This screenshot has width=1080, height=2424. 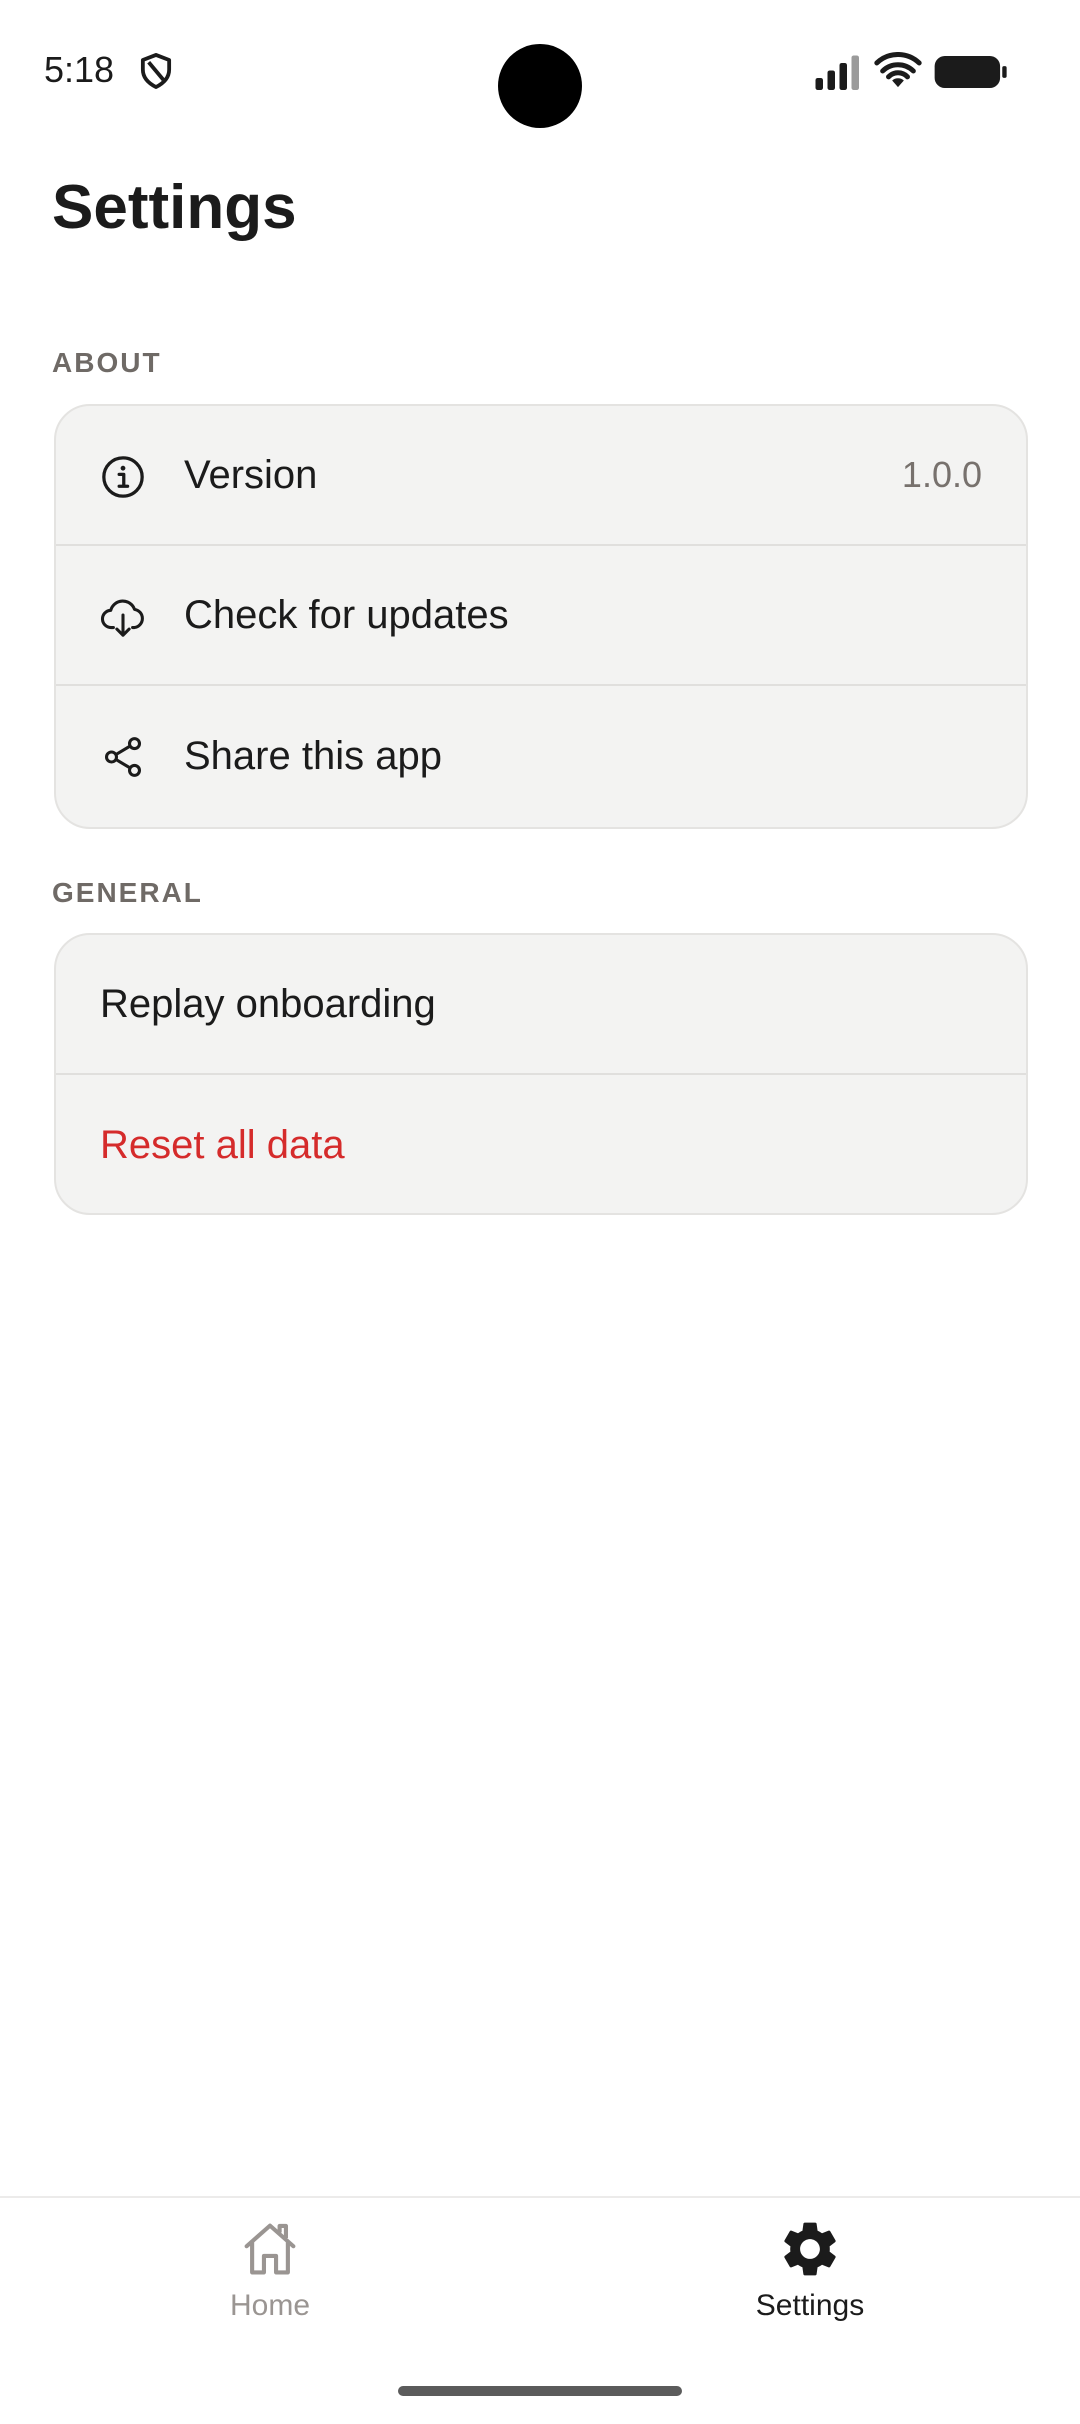 What do you see at coordinates (127, 892) in the screenshot?
I see `section-label-general: GENERAL` at bounding box center [127, 892].